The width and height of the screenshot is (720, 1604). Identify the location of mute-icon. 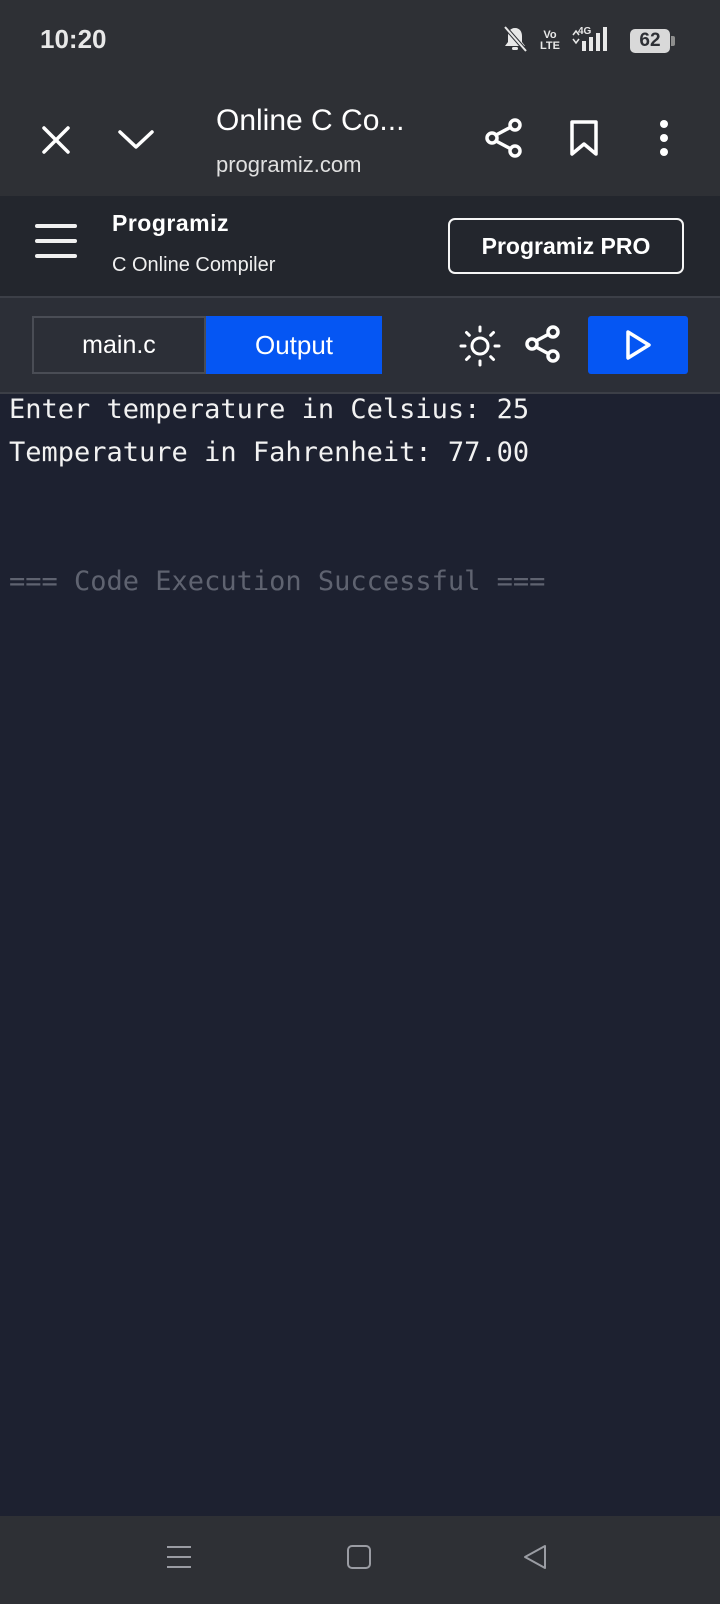
(515, 41).